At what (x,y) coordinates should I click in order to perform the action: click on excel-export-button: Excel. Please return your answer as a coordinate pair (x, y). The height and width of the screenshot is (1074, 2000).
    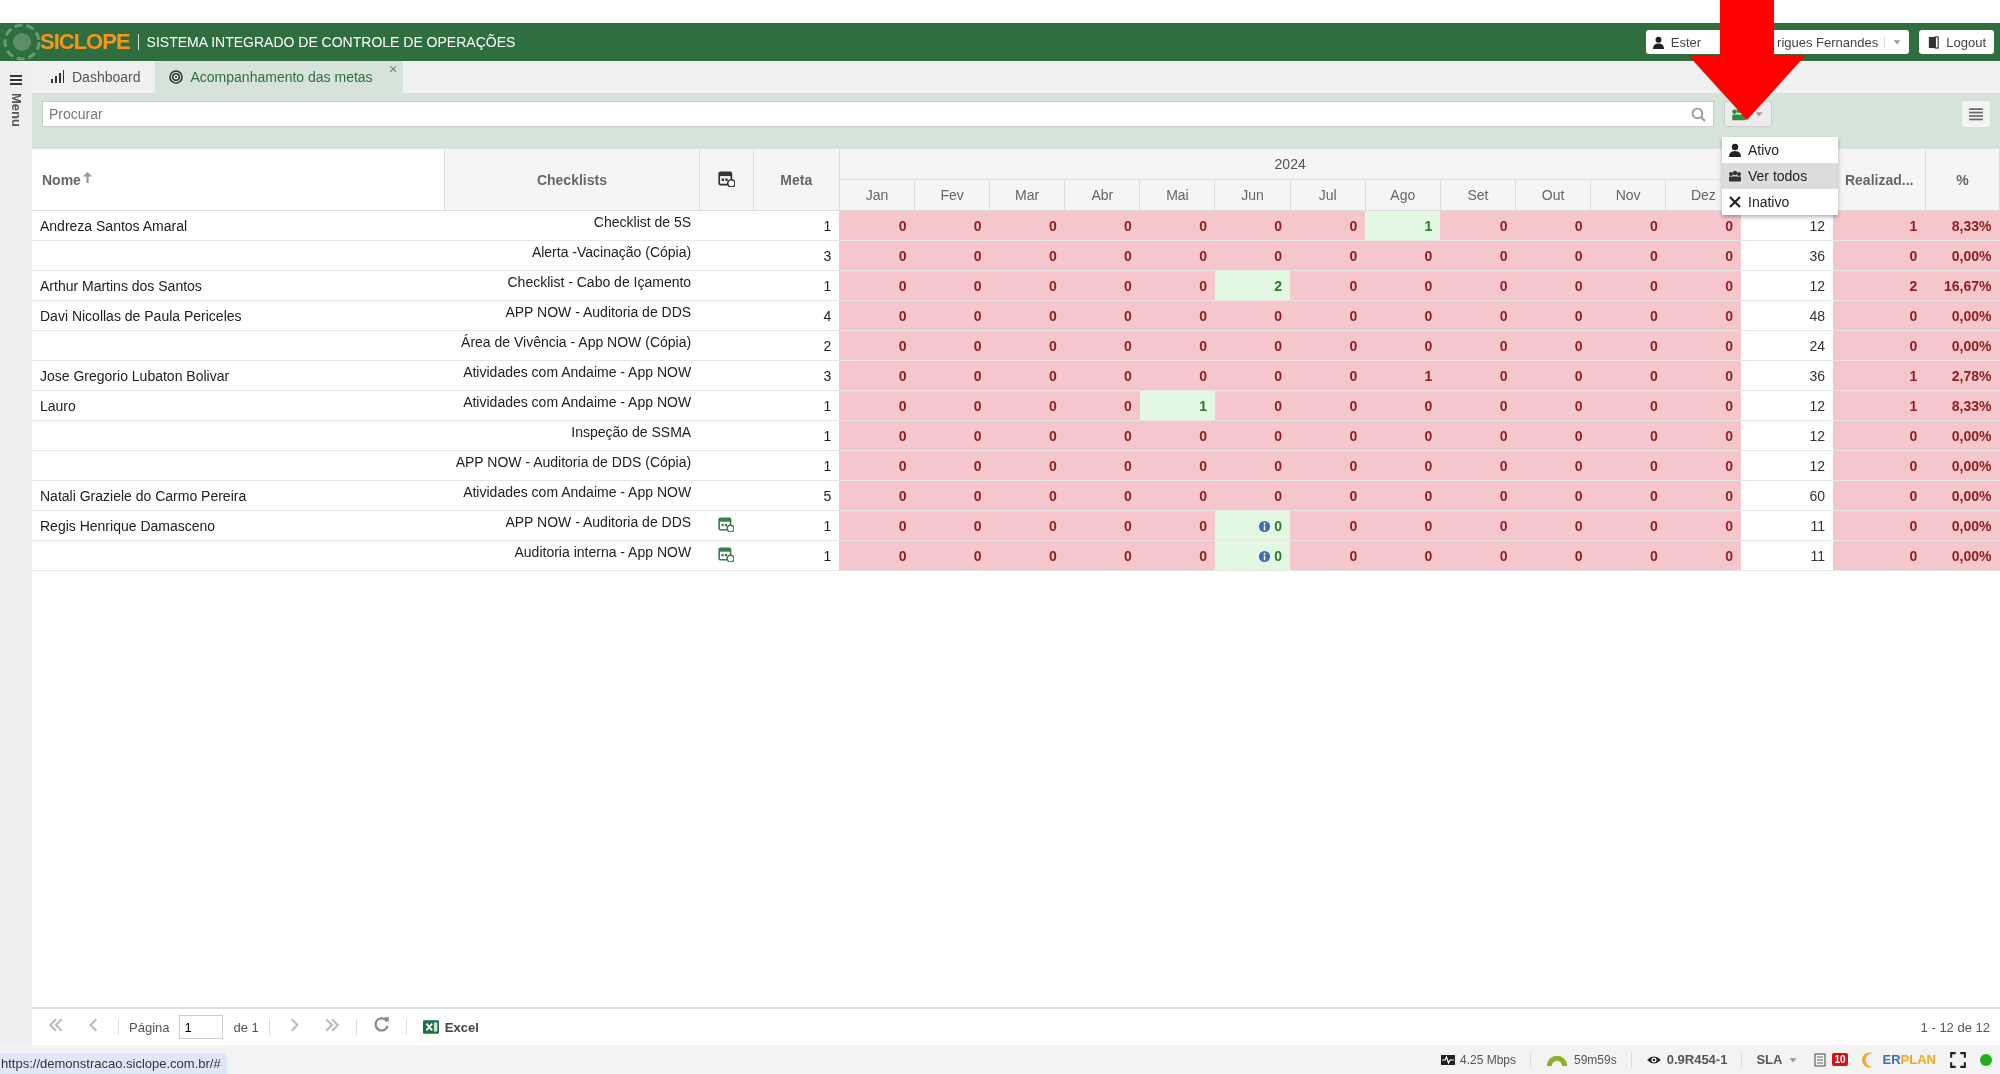
    Looking at the image, I should click on (450, 1027).